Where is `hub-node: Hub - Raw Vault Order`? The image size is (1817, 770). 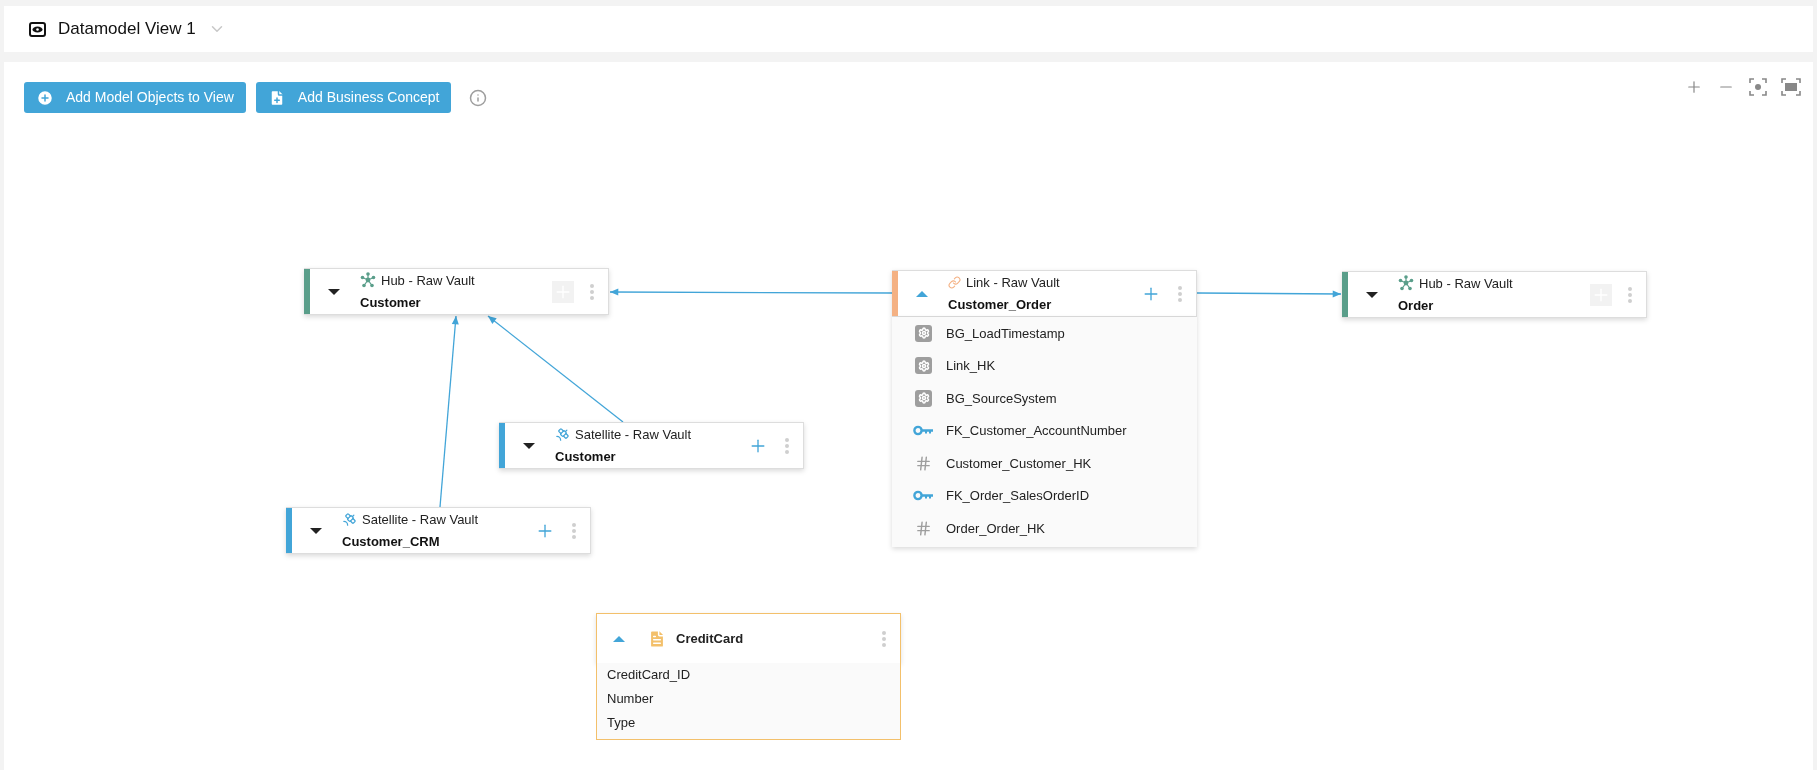 hub-node: Hub - Raw Vault Order is located at coordinates (1494, 294).